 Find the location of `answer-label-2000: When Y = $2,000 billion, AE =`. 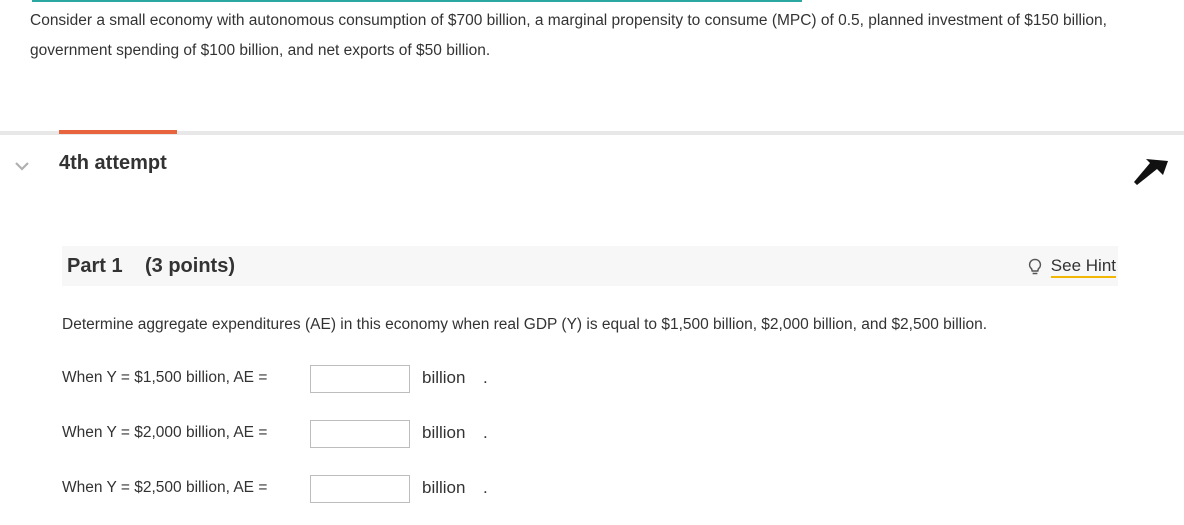

answer-label-2000: When Y = $2,000 billion, AE = is located at coordinates (165, 432).